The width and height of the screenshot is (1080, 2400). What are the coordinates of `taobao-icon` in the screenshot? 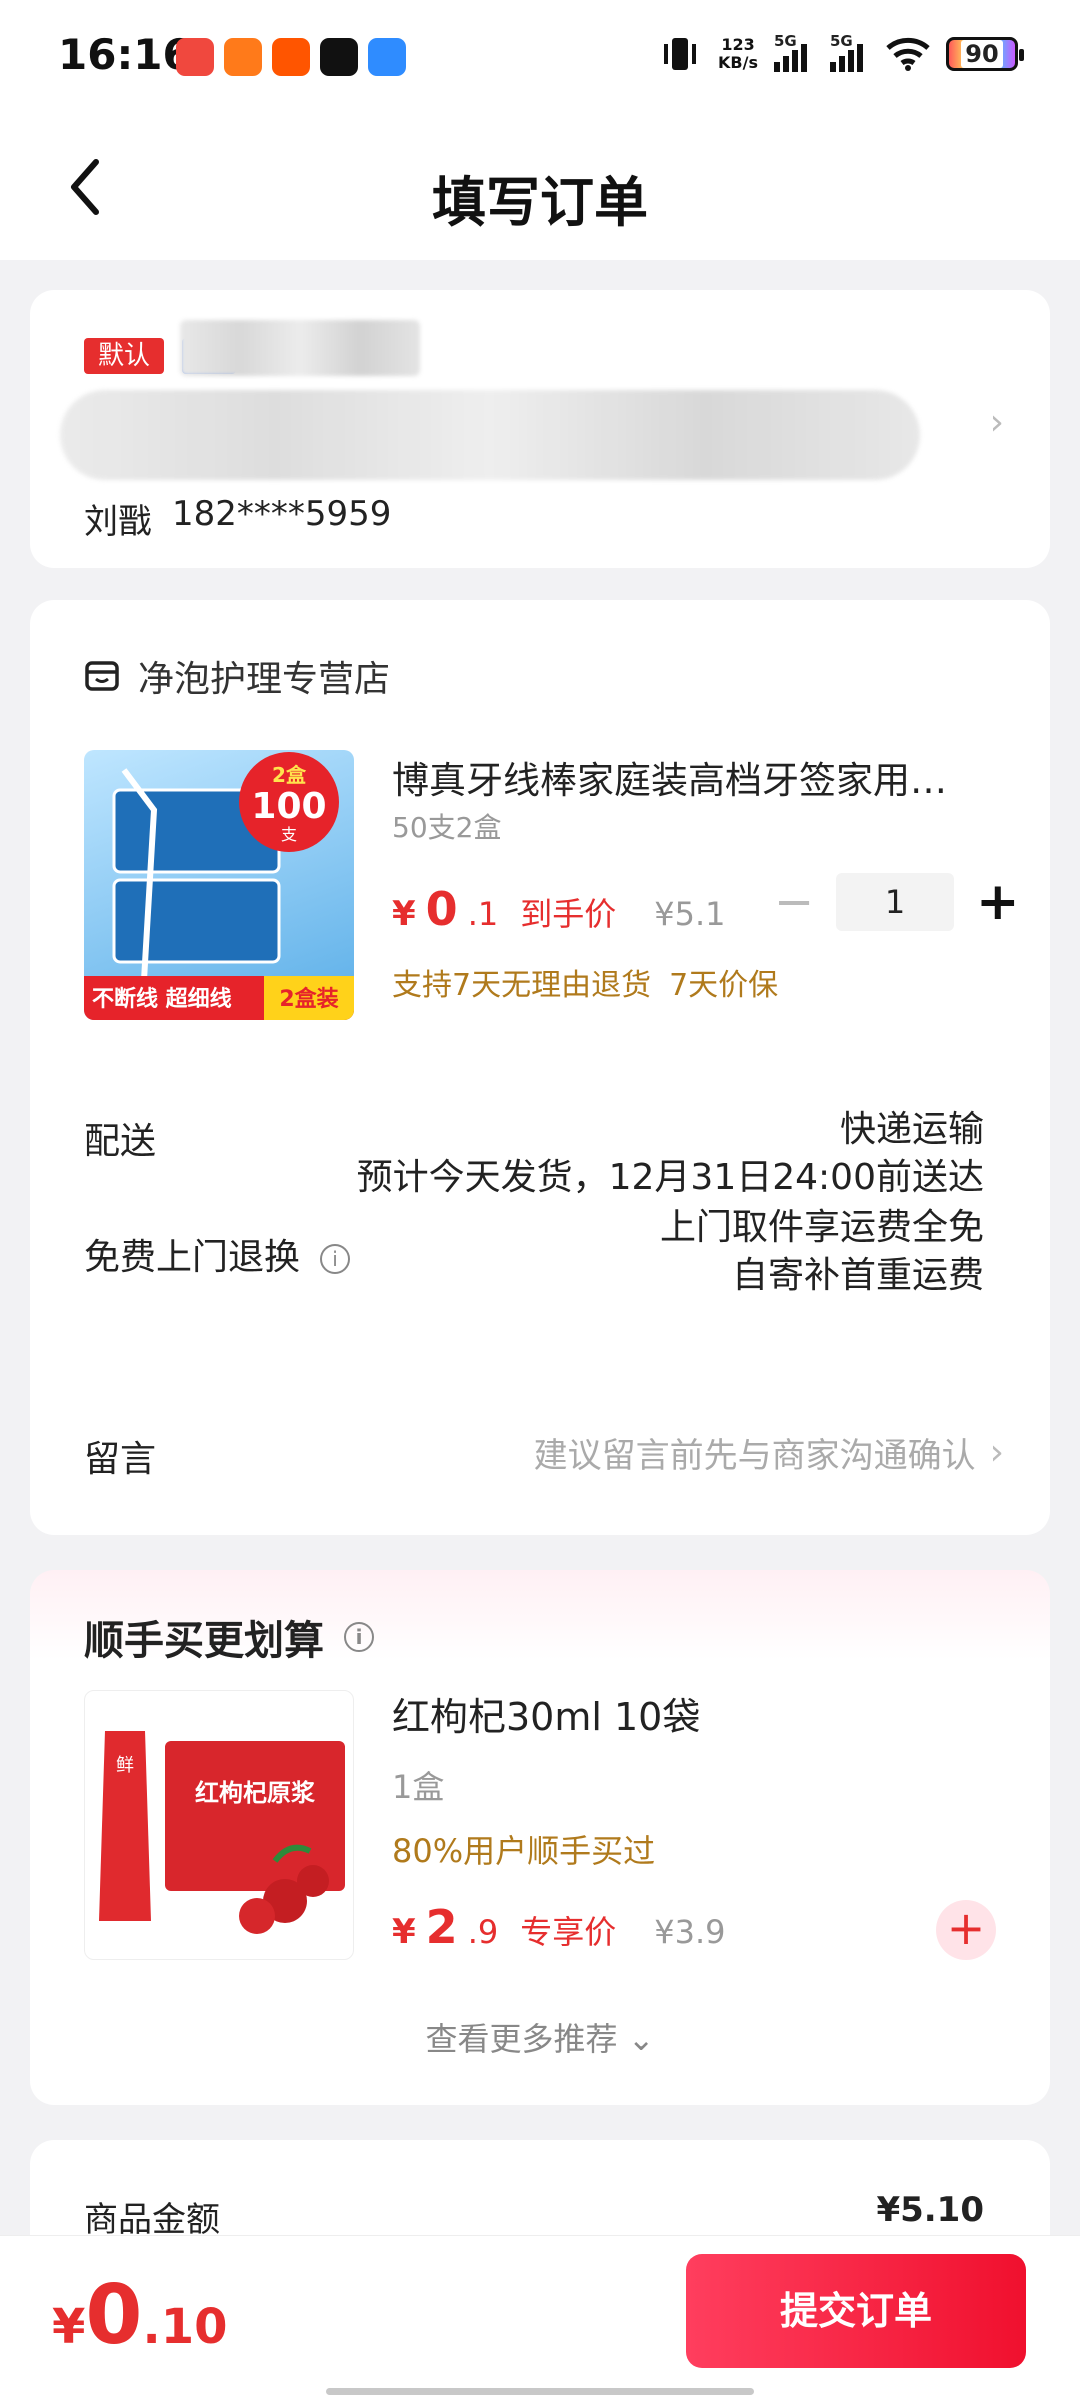 It's located at (291, 57).